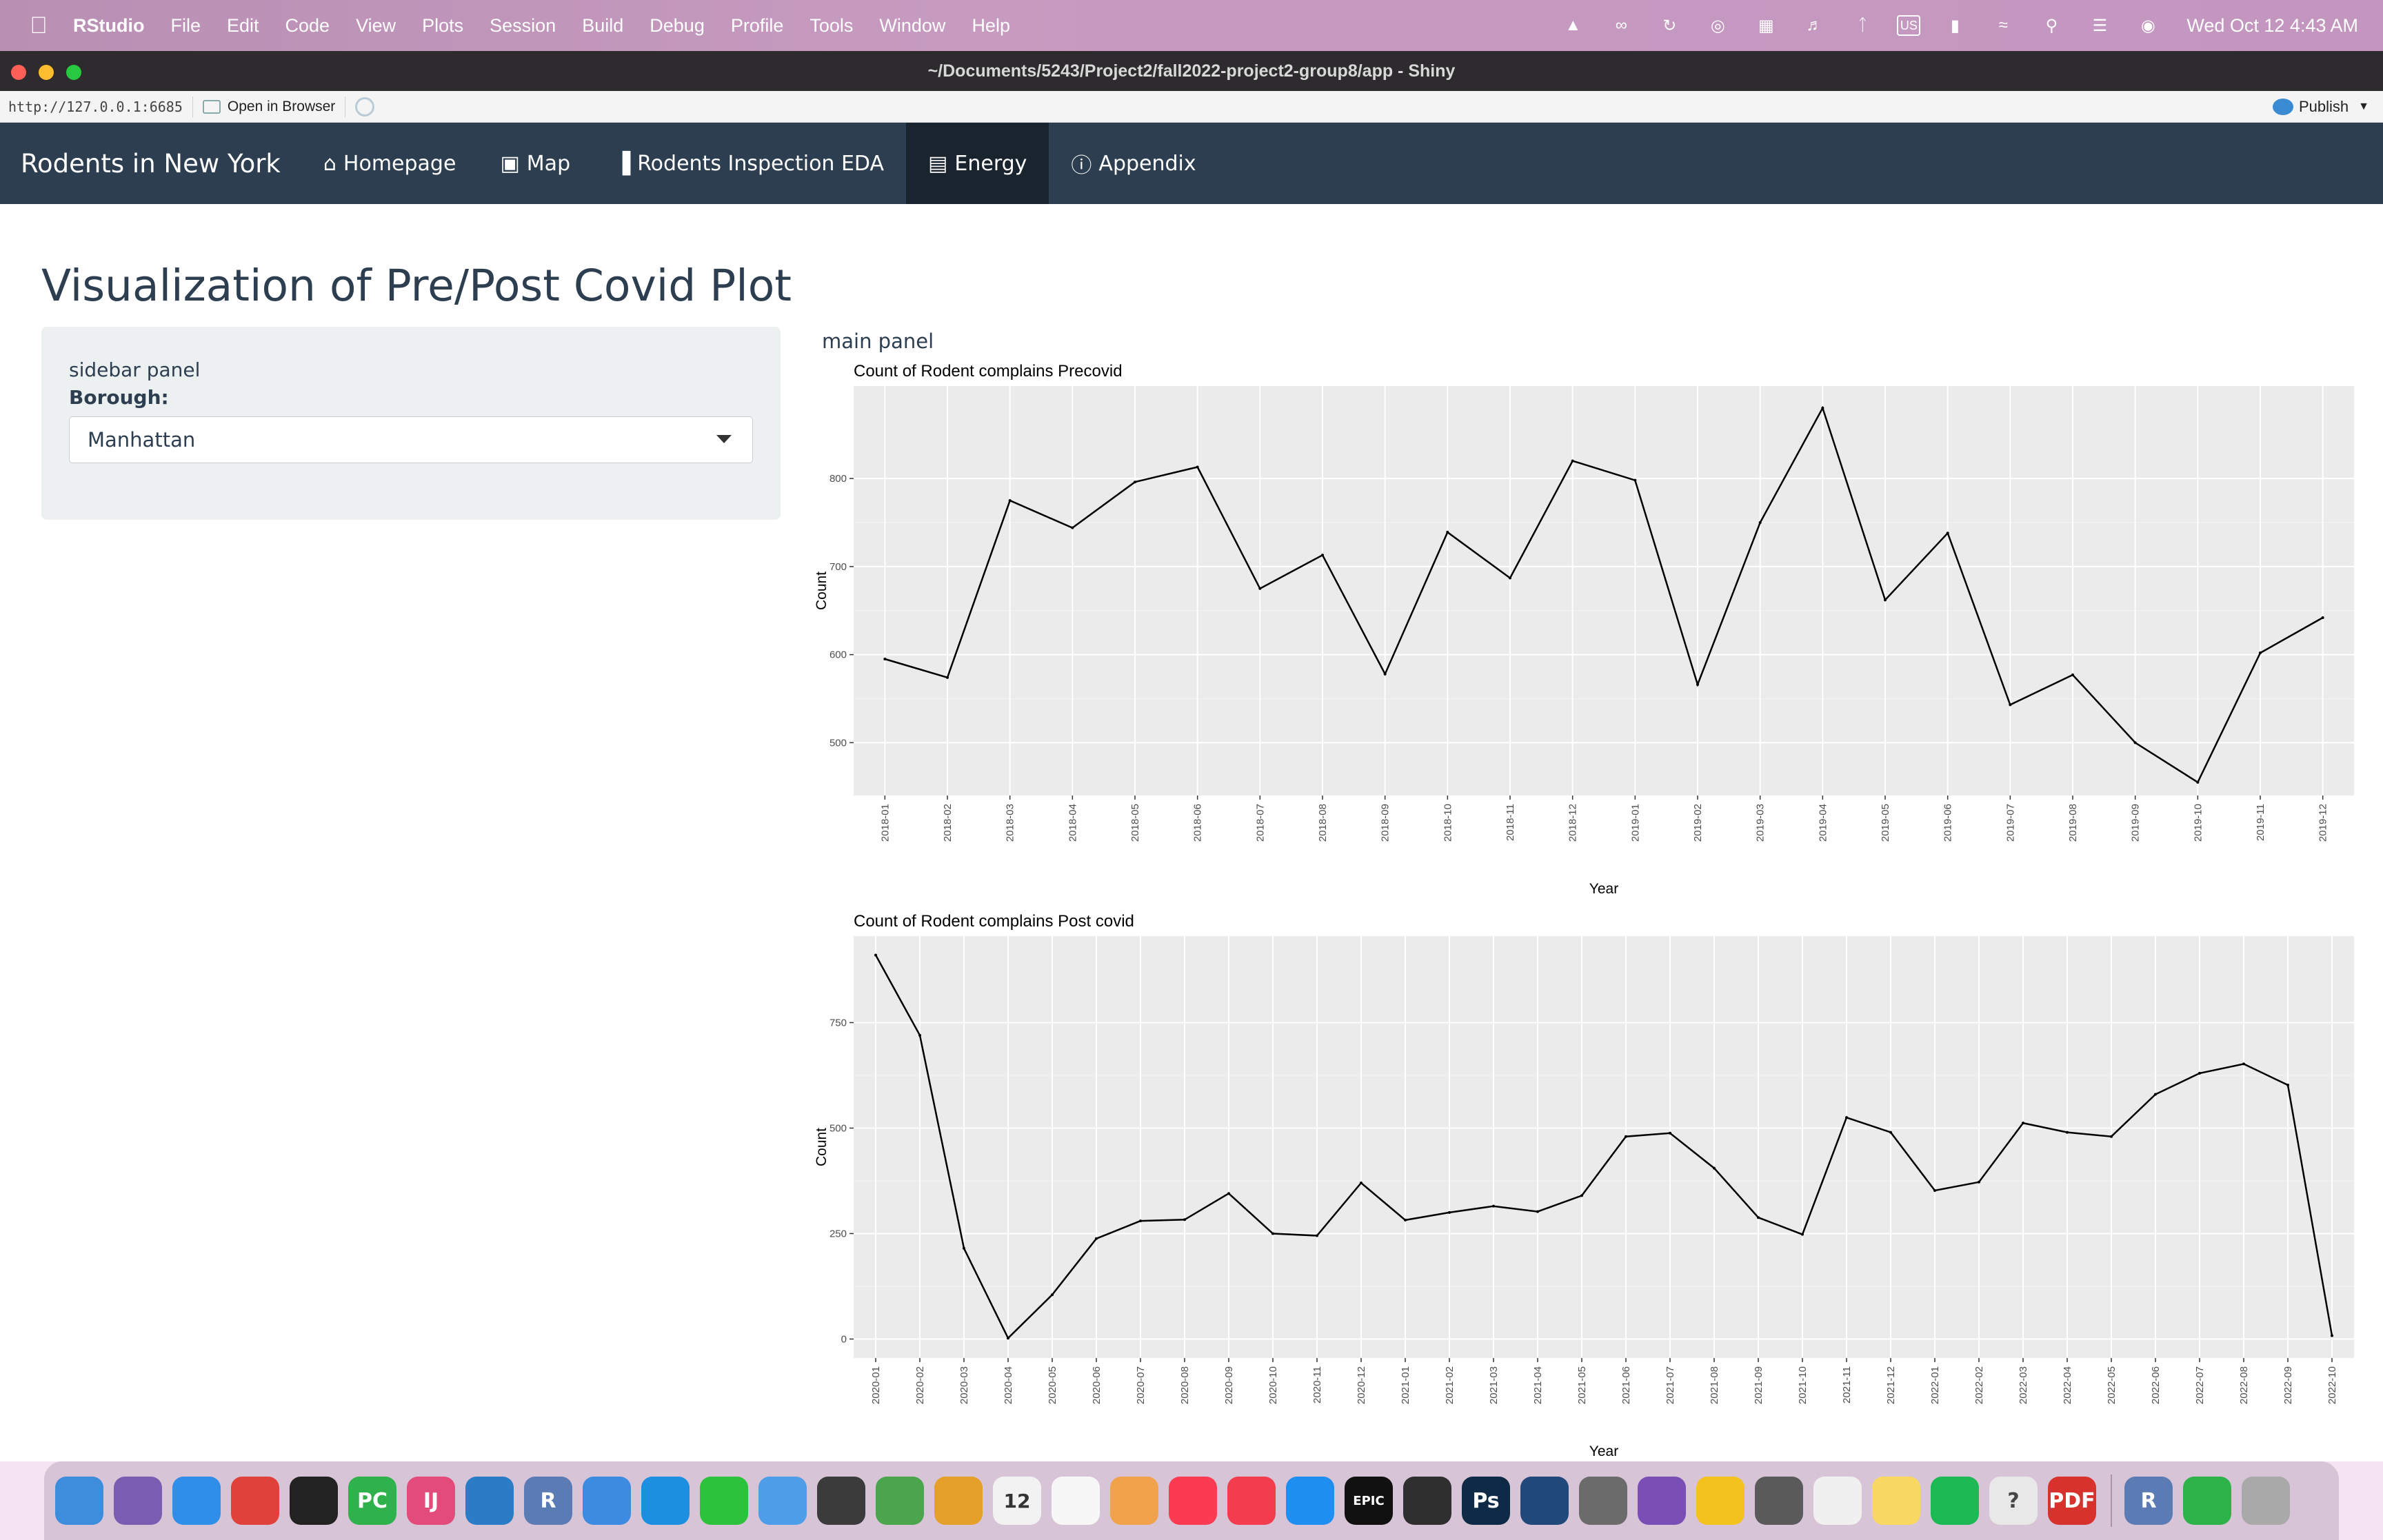 The width and height of the screenshot is (2383, 1540). Describe the element at coordinates (411, 440) in the screenshot. I see `borough-select: Manhattan` at that location.